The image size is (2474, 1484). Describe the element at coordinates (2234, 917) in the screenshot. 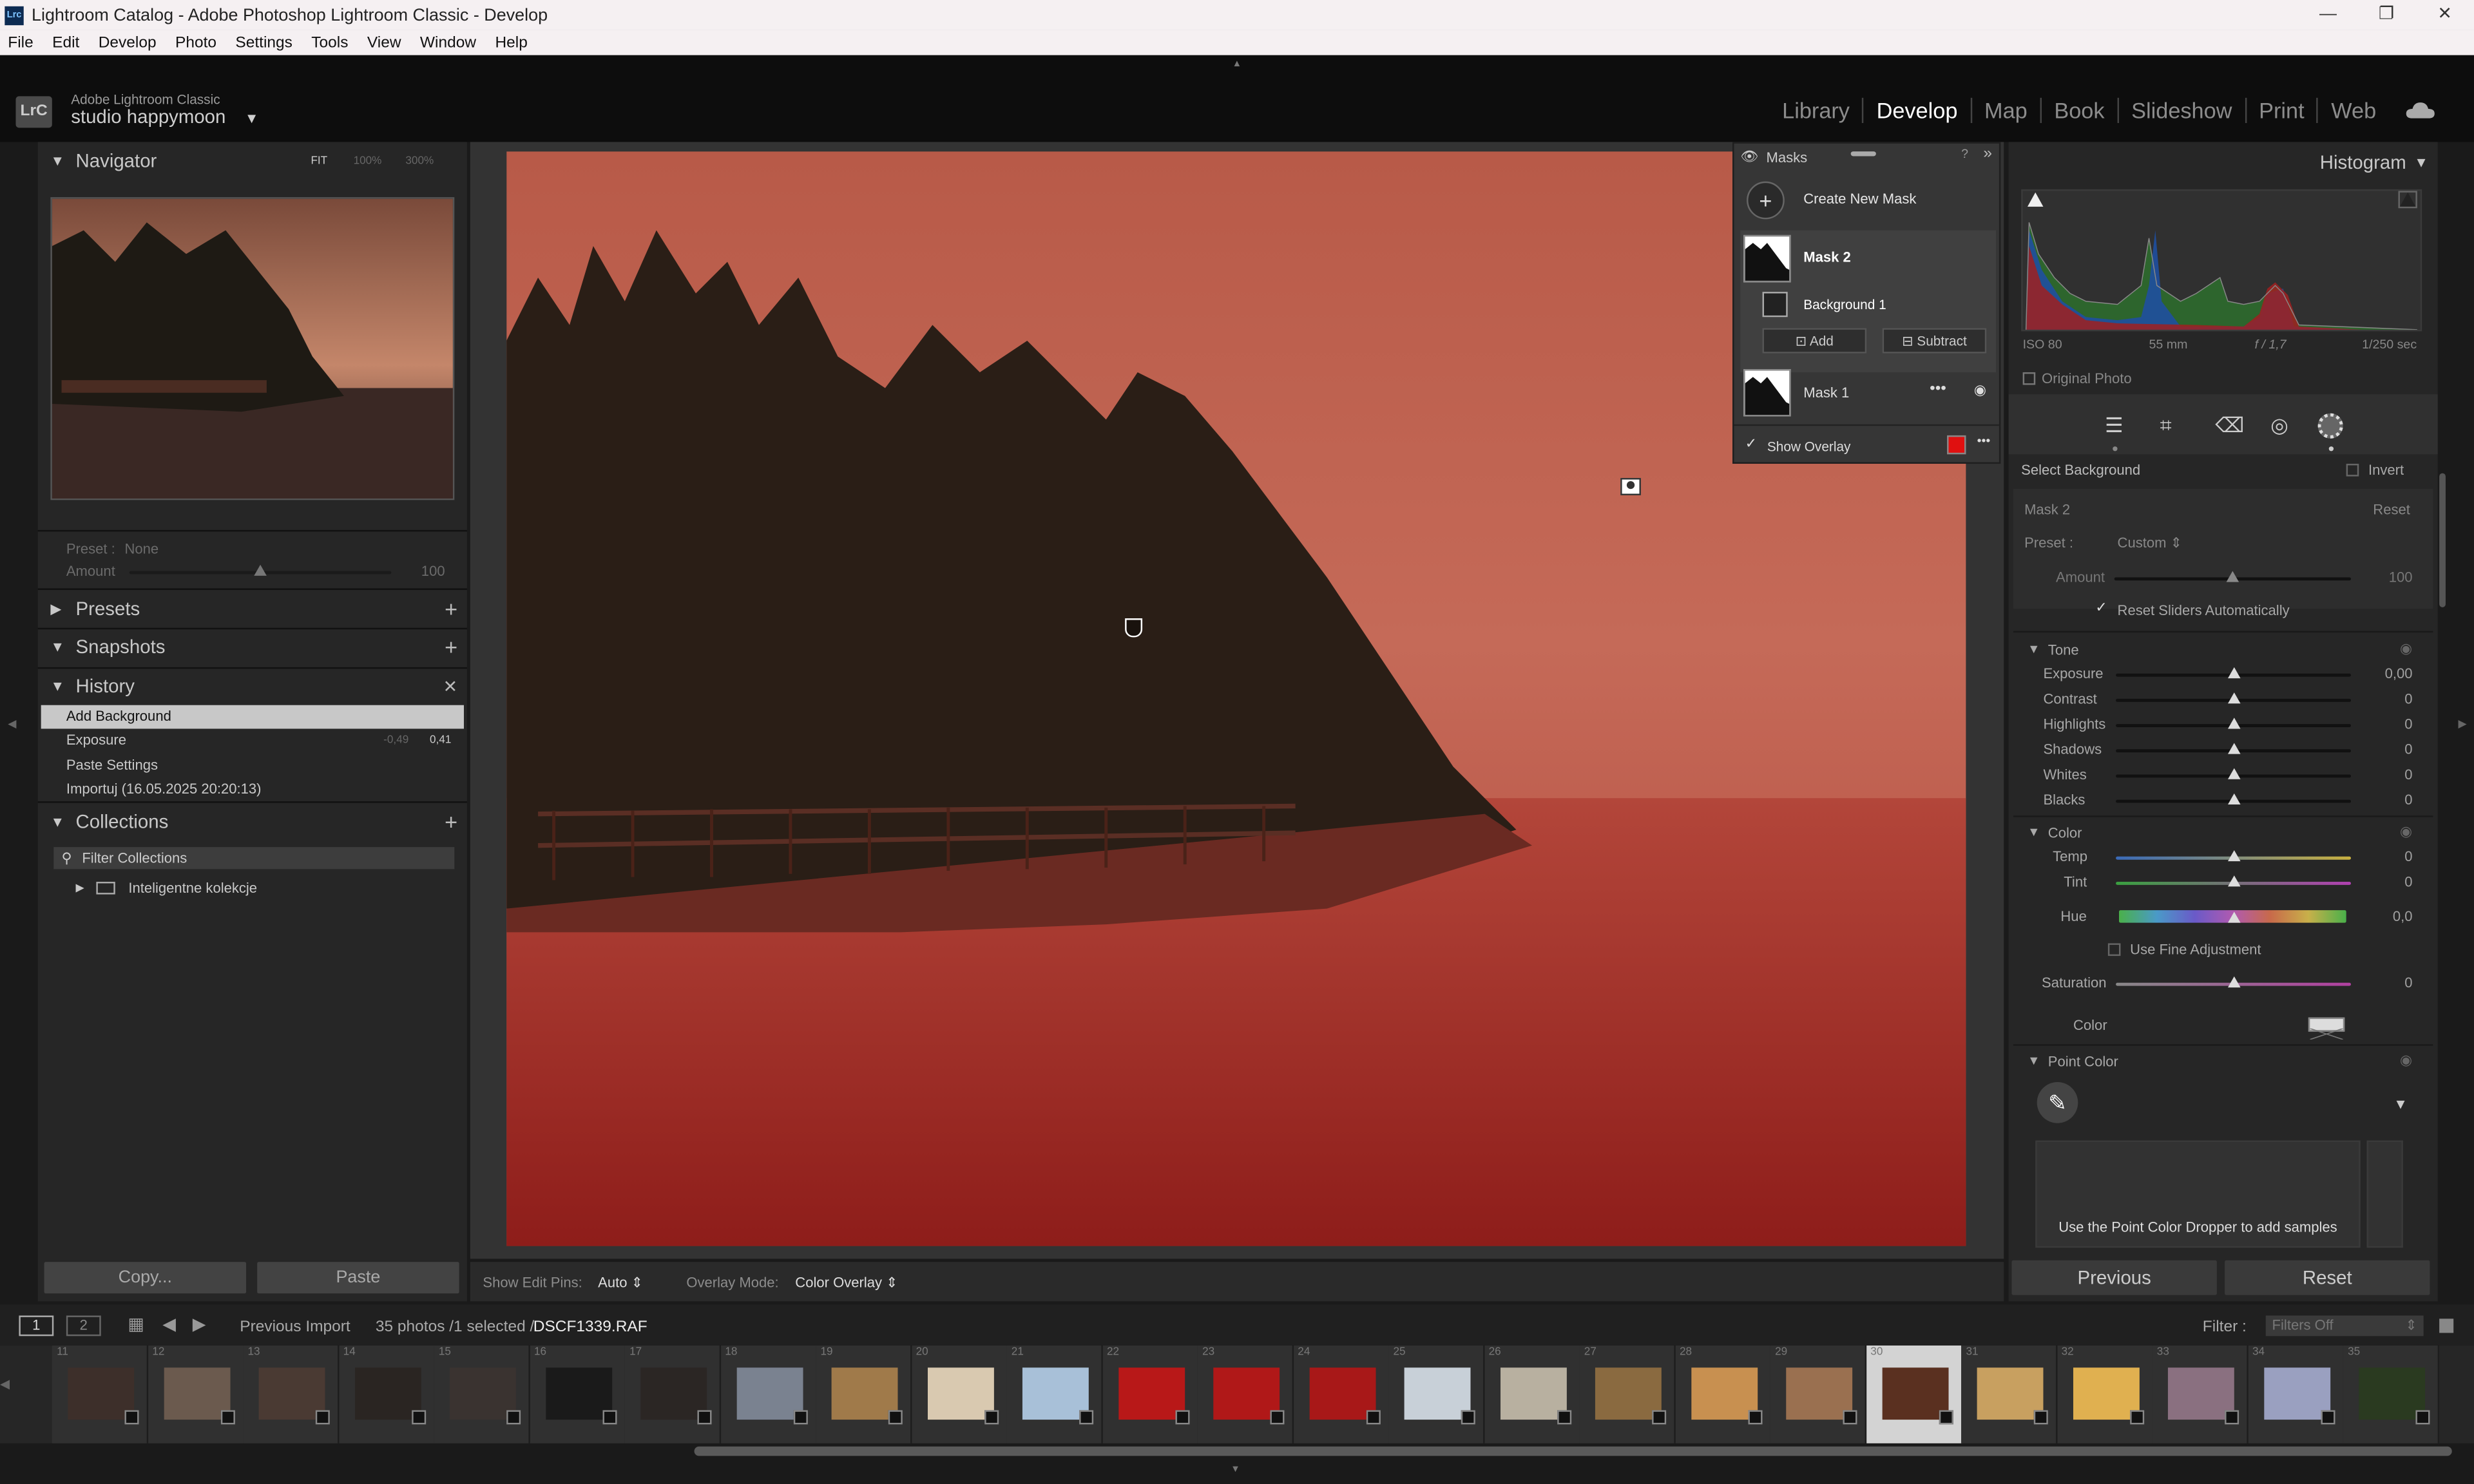

I see `hue-knob` at that location.